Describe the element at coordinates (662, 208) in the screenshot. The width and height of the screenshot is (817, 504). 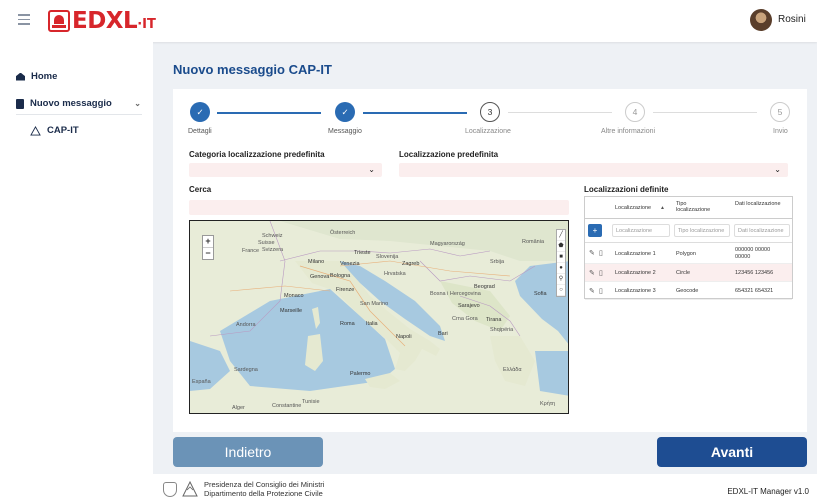
I see `sort-arrow-icon: ▲` at that location.